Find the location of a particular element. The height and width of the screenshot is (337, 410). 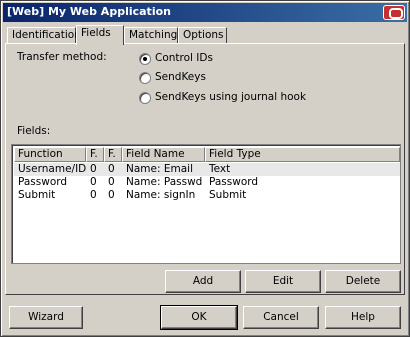

radio-control-ids-label: Control IDs is located at coordinates (184, 58).